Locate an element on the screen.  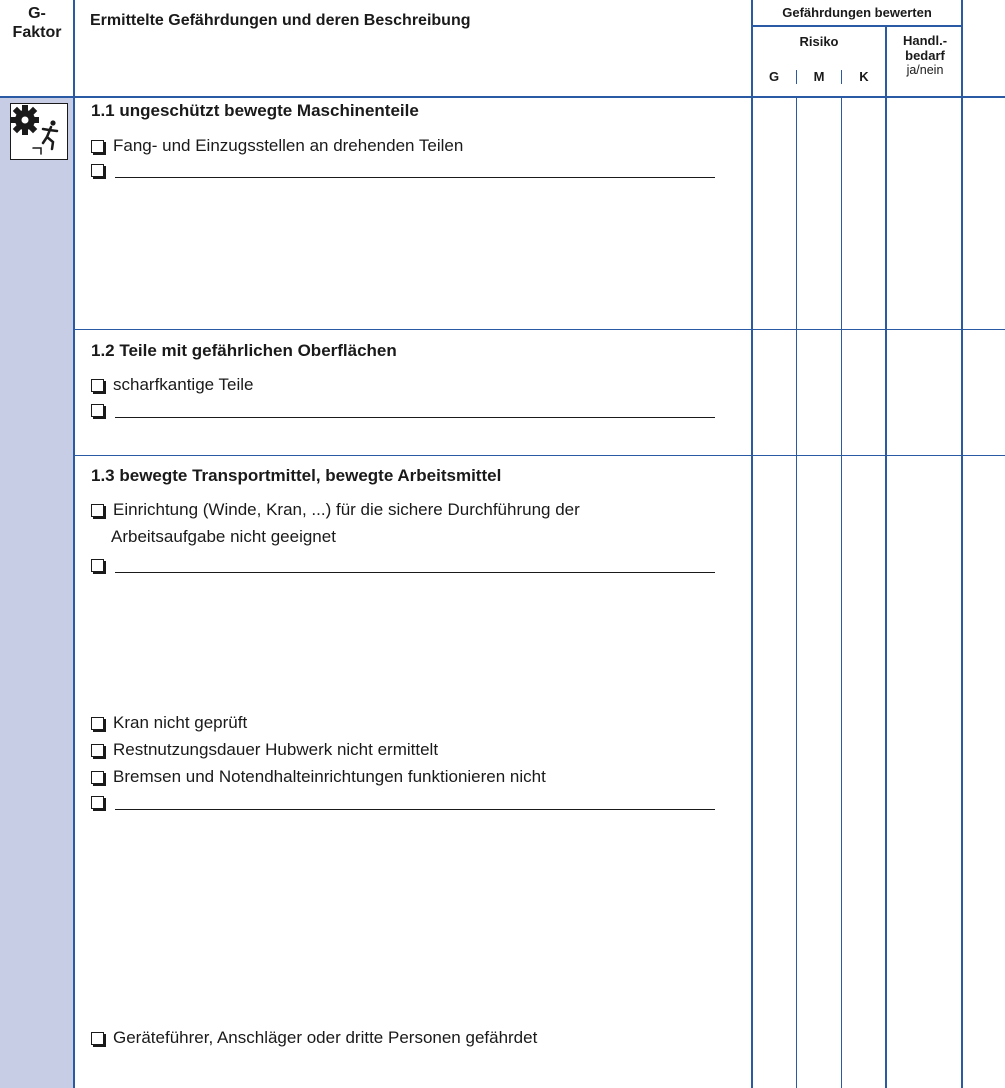
section-title-1-2: 1.2 Teile mit gefährlichen Oberflächen is located at coordinates (244, 350).